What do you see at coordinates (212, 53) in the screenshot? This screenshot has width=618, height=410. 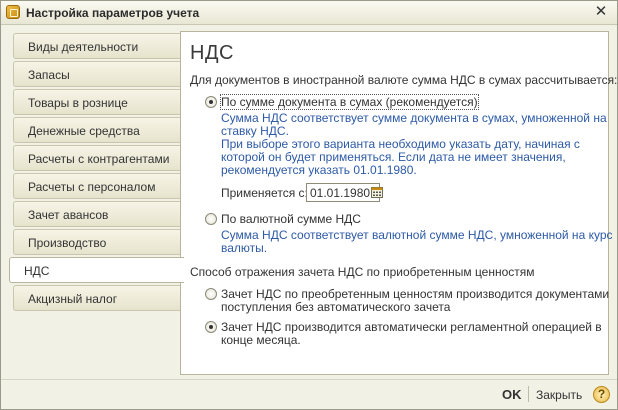 I see `page-title: НДС` at bounding box center [212, 53].